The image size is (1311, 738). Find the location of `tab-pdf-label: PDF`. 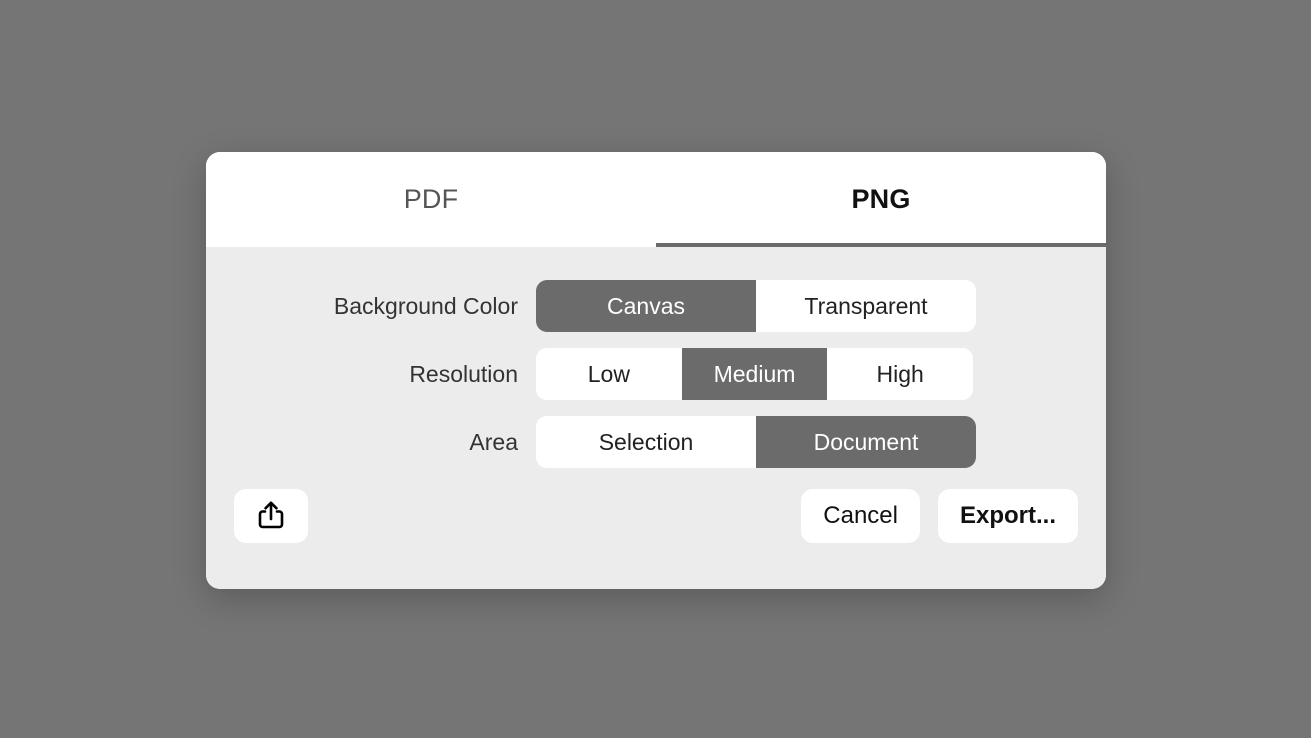

tab-pdf-label: PDF is located at coordinates (431, 199).